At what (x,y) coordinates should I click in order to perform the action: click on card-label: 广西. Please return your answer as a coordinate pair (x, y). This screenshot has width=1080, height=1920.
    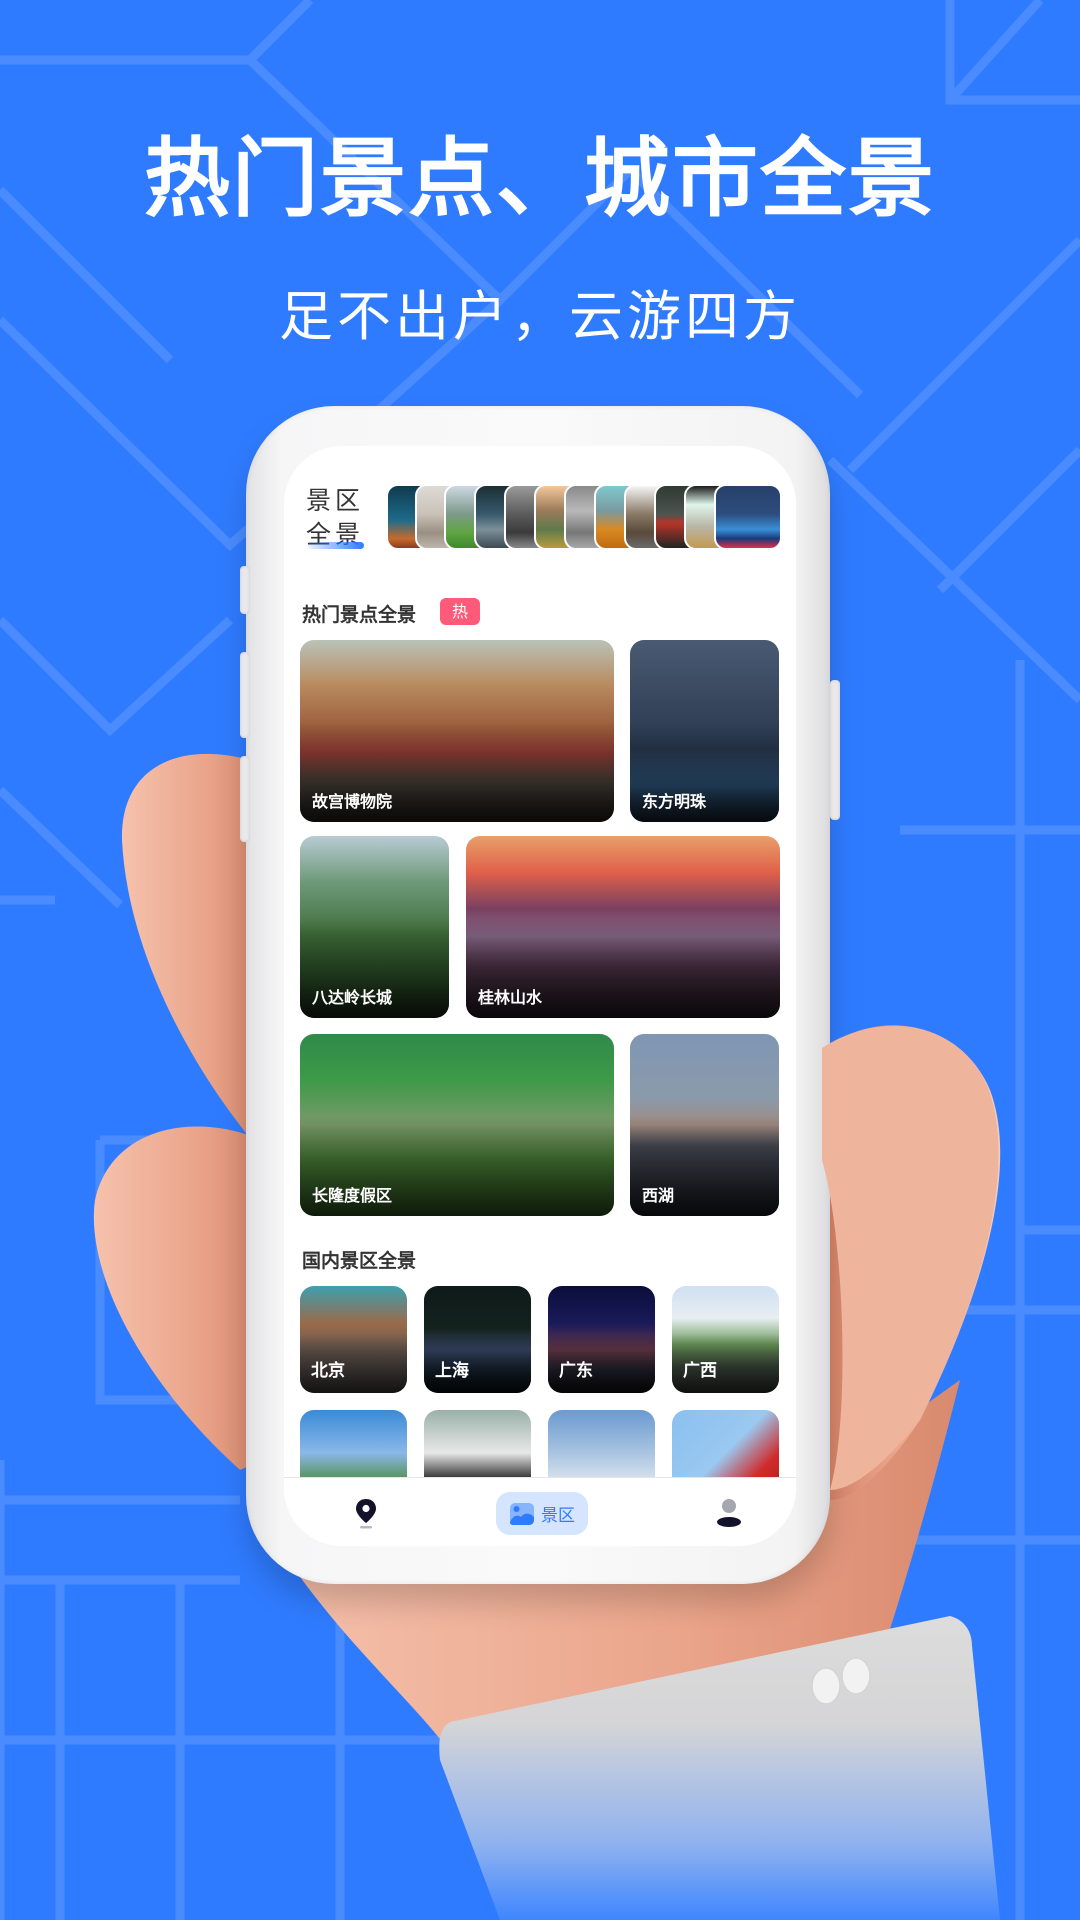
    Looking at the image, I should click on (700, 1371).